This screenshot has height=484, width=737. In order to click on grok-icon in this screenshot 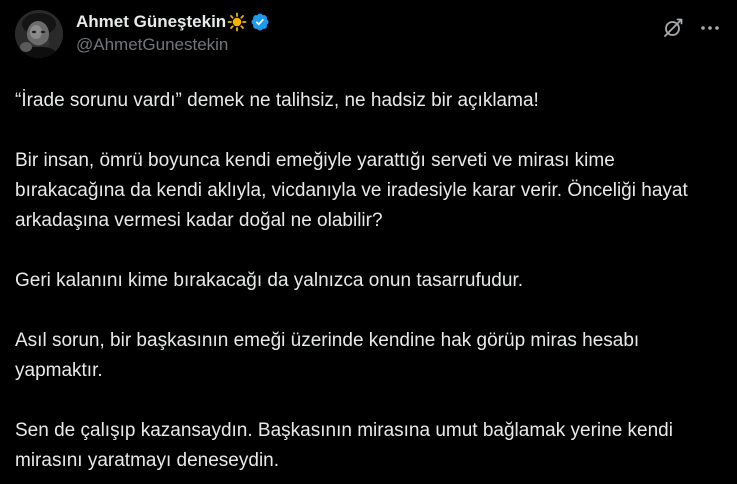, I will do `click(673, 28)`.